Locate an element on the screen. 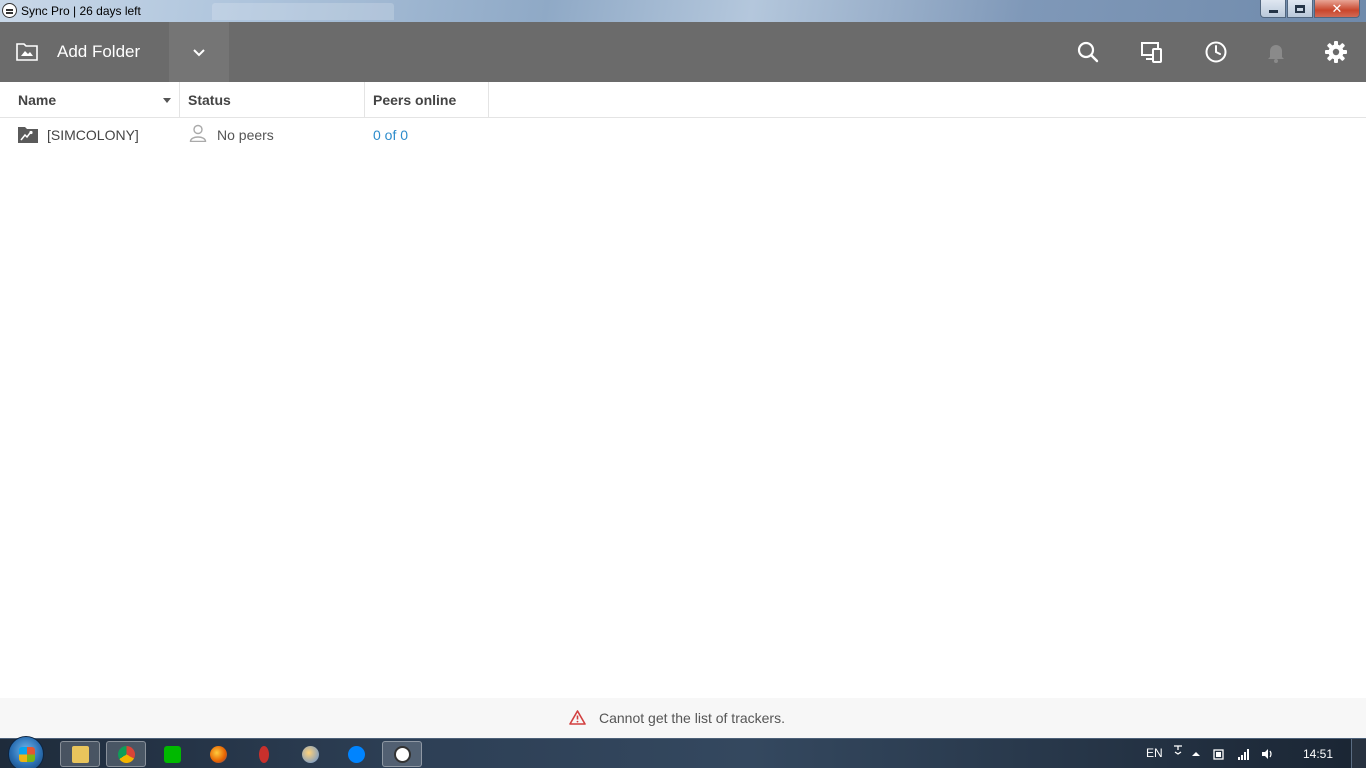 This screenshot has width=1366, height=768. notifications-button is located at coordinates (1276, 52).